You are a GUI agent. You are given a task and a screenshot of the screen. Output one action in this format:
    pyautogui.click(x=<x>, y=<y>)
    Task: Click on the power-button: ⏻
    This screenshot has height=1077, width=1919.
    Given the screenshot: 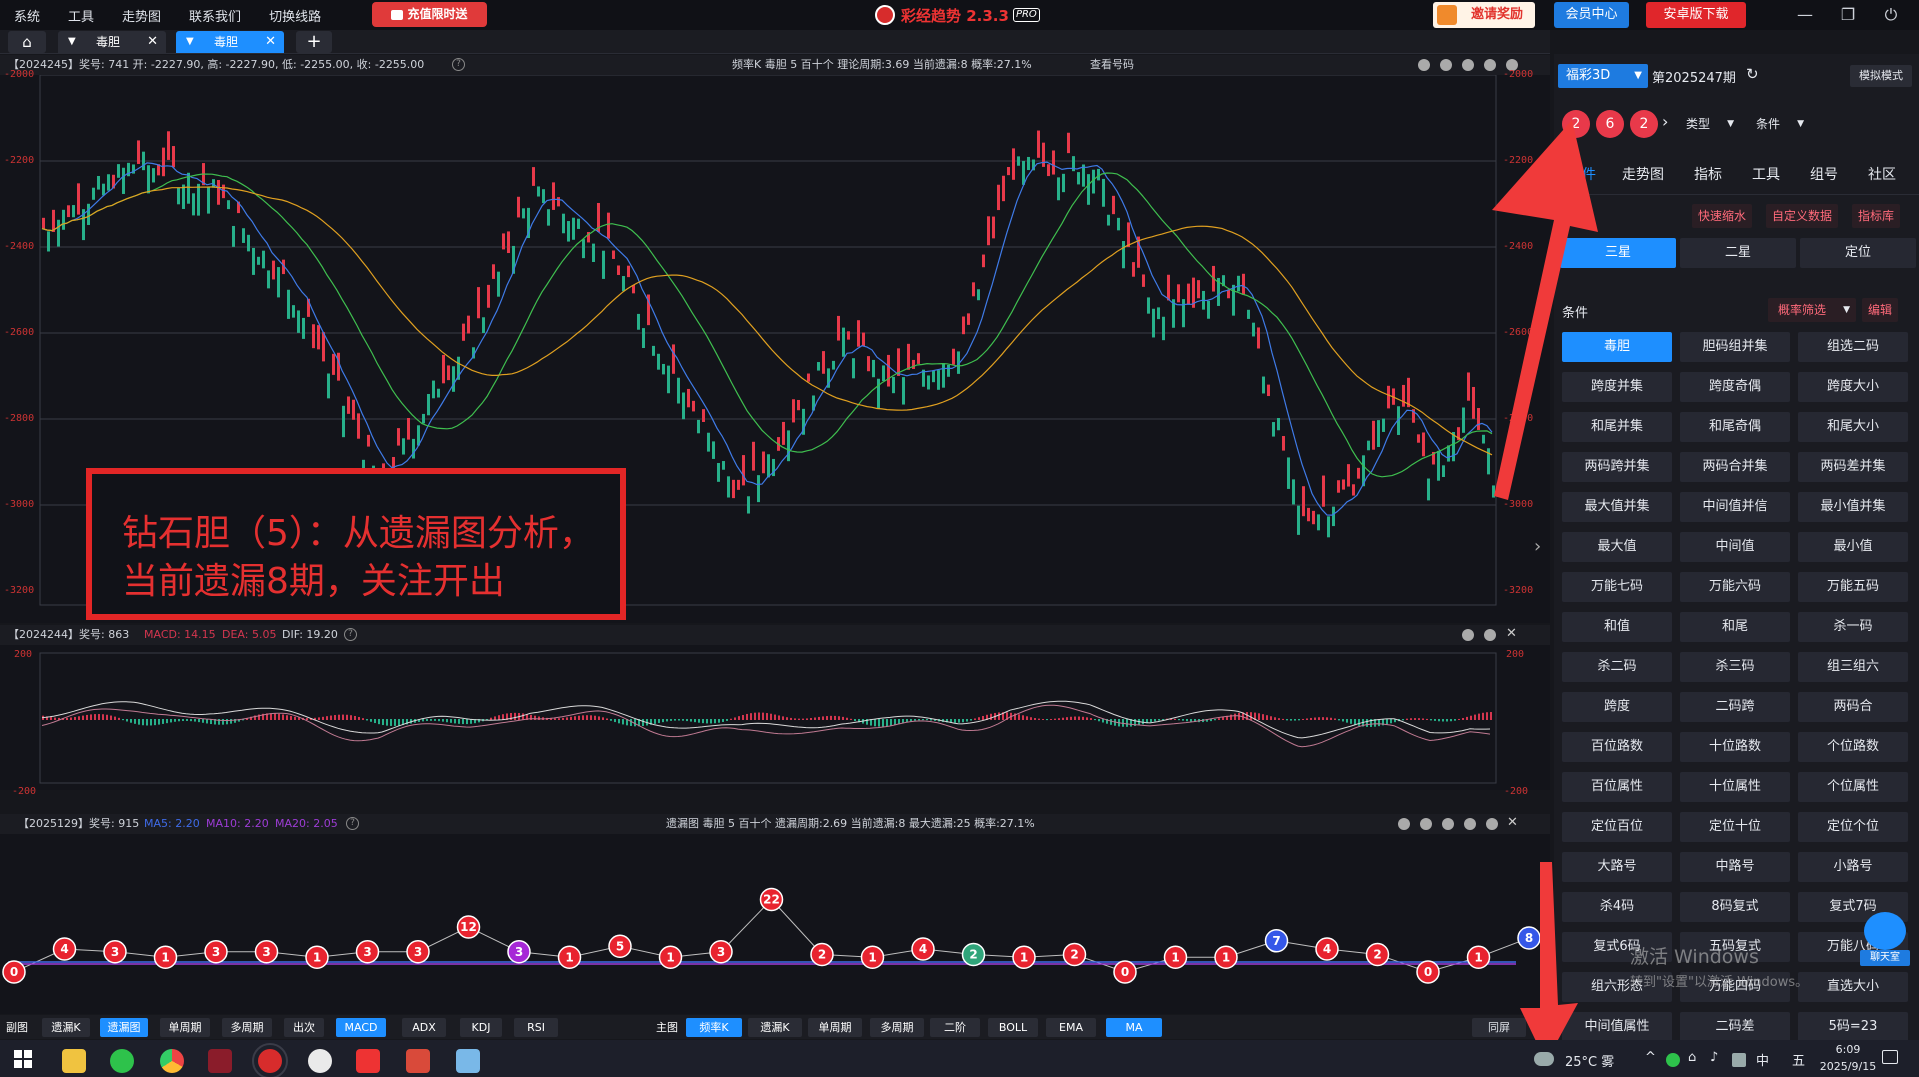 What is the action you would take?
    pyautogui.click(x=1891, y=15)
    